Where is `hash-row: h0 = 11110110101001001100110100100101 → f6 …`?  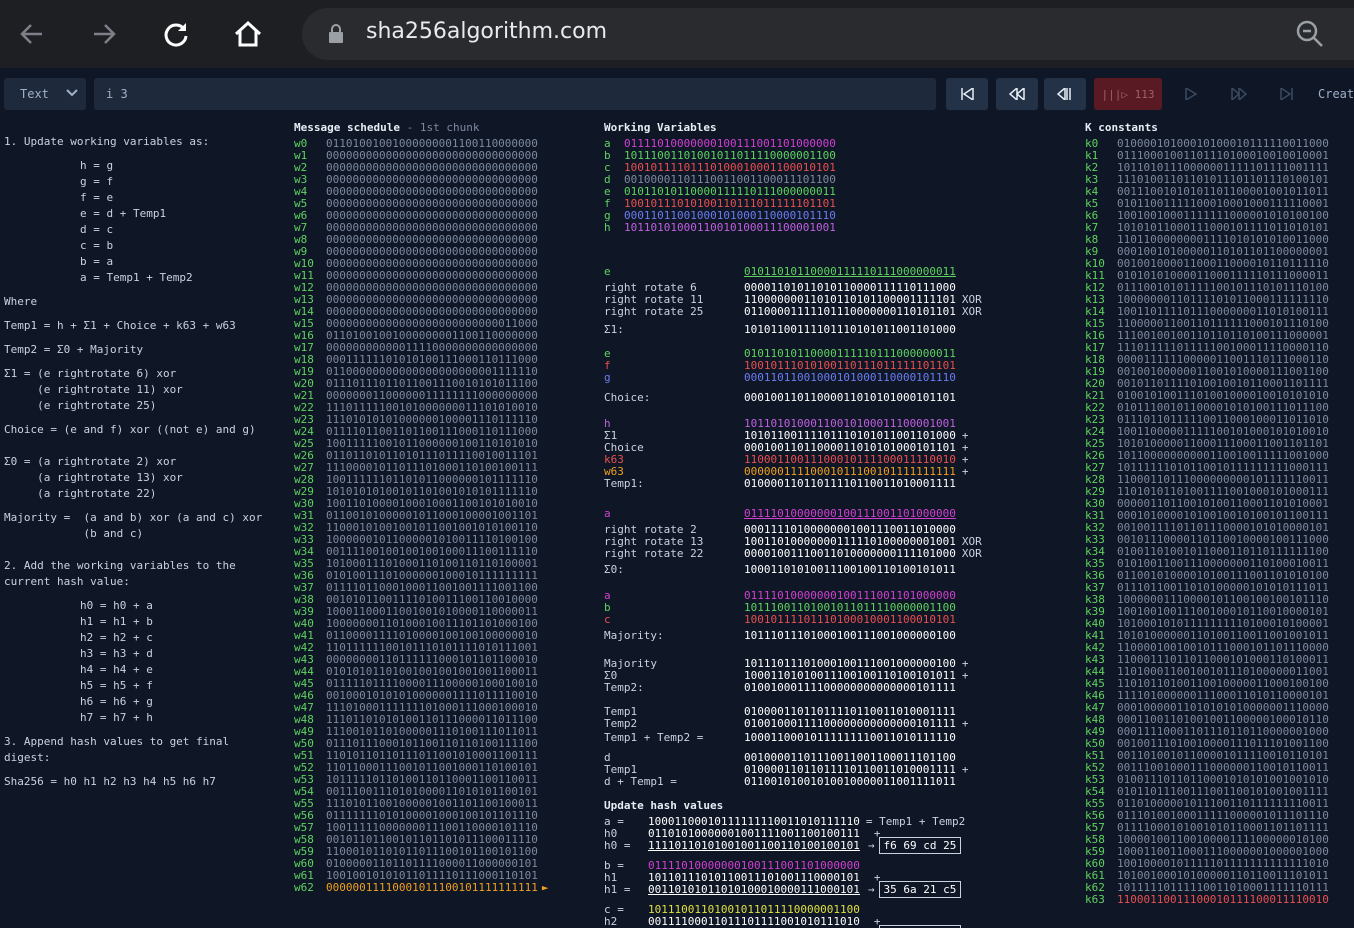 hash-row: h0 = 11110110101001001100110100100101 → f6 … is located at coordinates (783, 845).